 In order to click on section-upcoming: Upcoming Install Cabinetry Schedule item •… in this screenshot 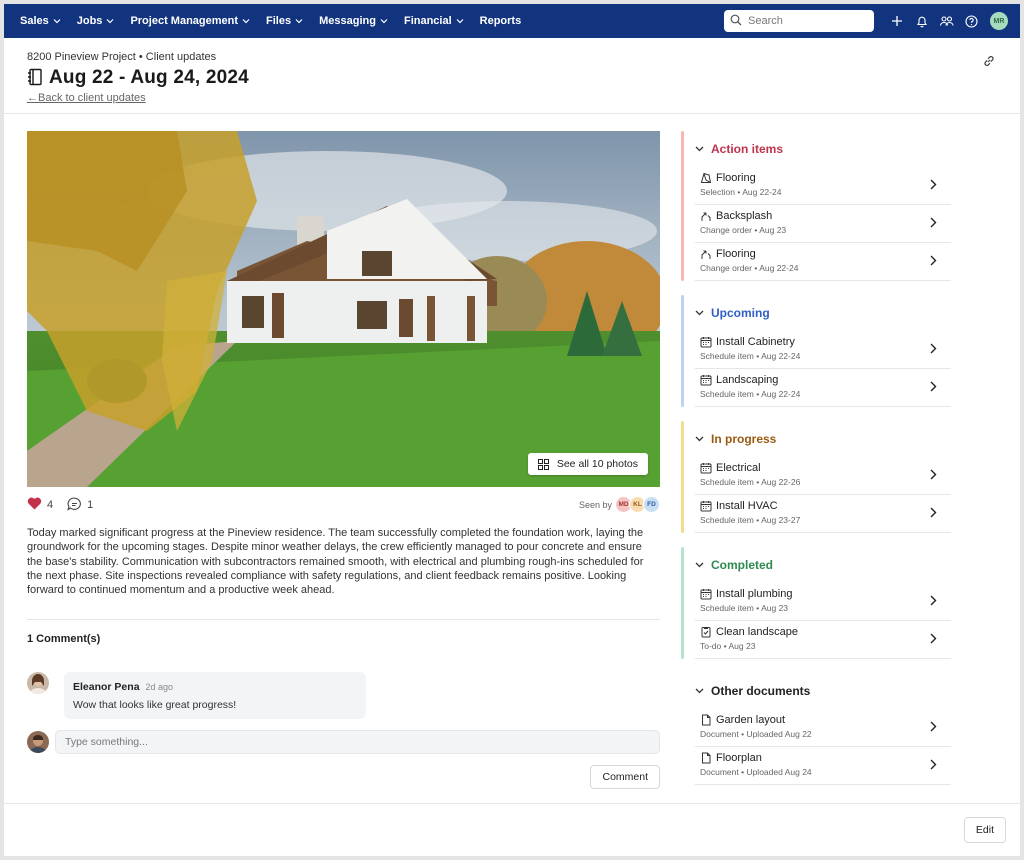, I will do `click(818, 351)`.